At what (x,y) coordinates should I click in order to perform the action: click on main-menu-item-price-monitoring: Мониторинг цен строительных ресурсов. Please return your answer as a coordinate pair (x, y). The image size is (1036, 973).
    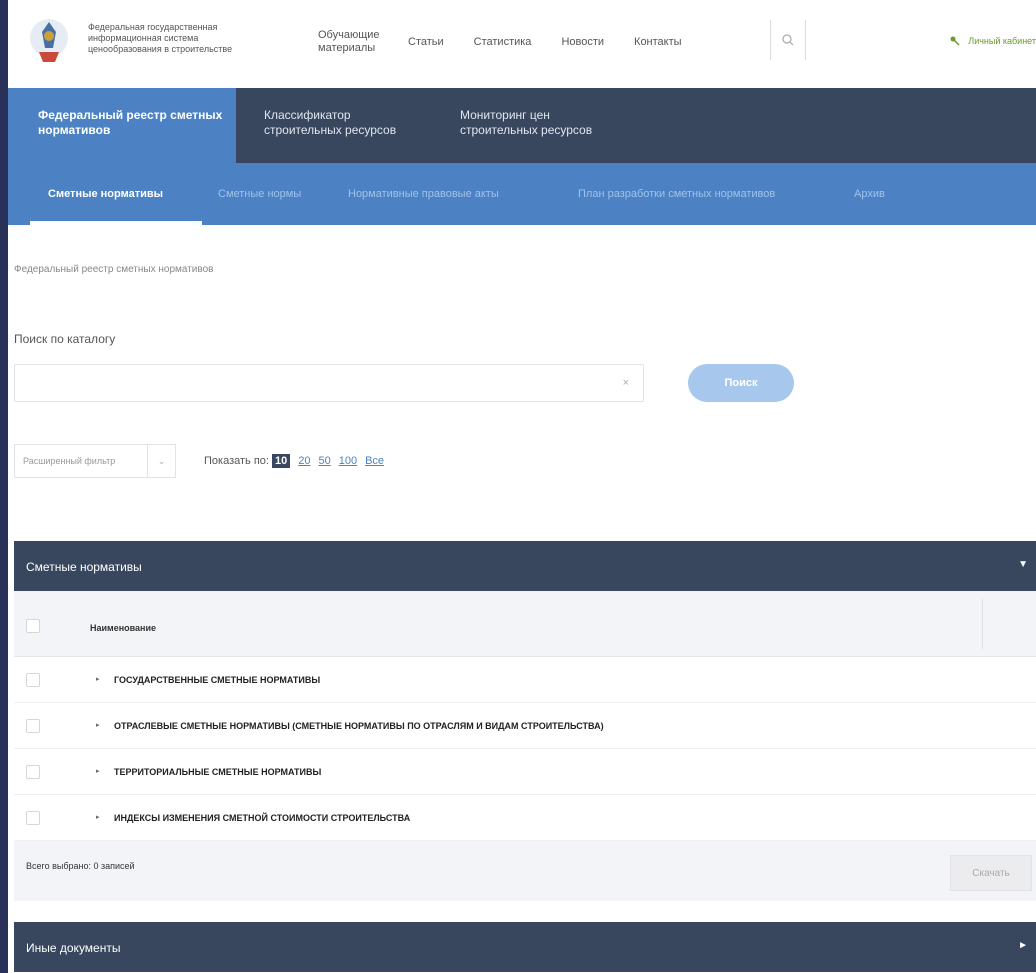
    Looking at the image, I should click on (540, 123).